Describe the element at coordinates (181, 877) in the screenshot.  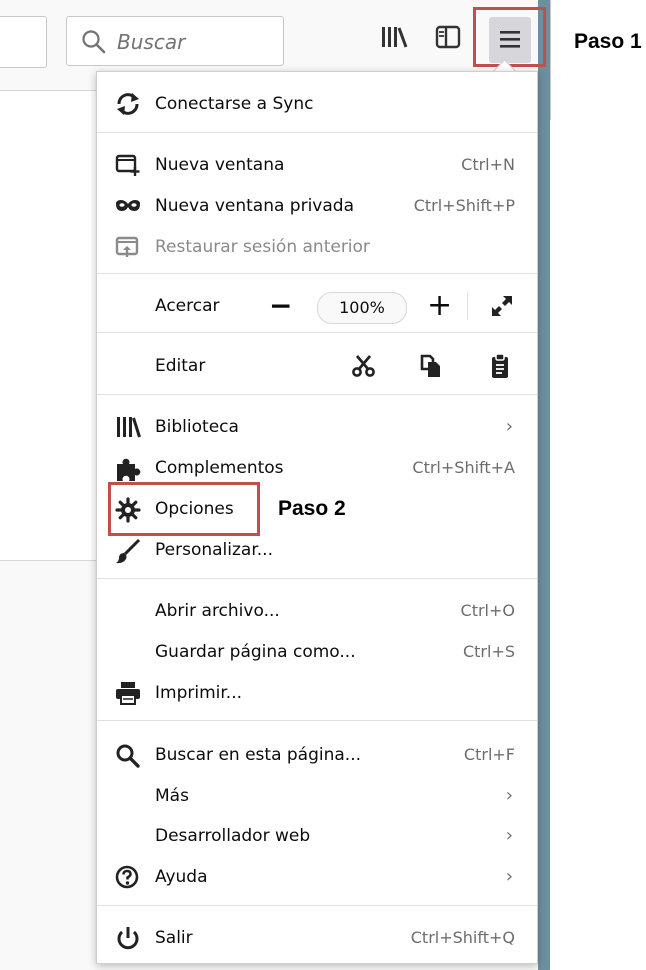
I see `menu-item-label: Ayuda` at that location.